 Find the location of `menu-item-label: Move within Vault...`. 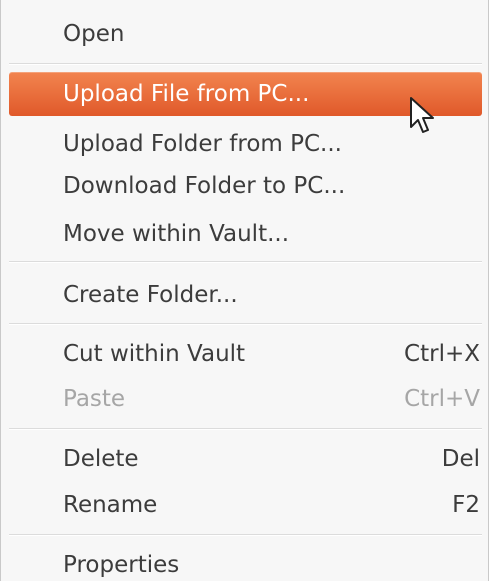

menu-item-label: Move within Vault... is located at coordinates (176, 234).